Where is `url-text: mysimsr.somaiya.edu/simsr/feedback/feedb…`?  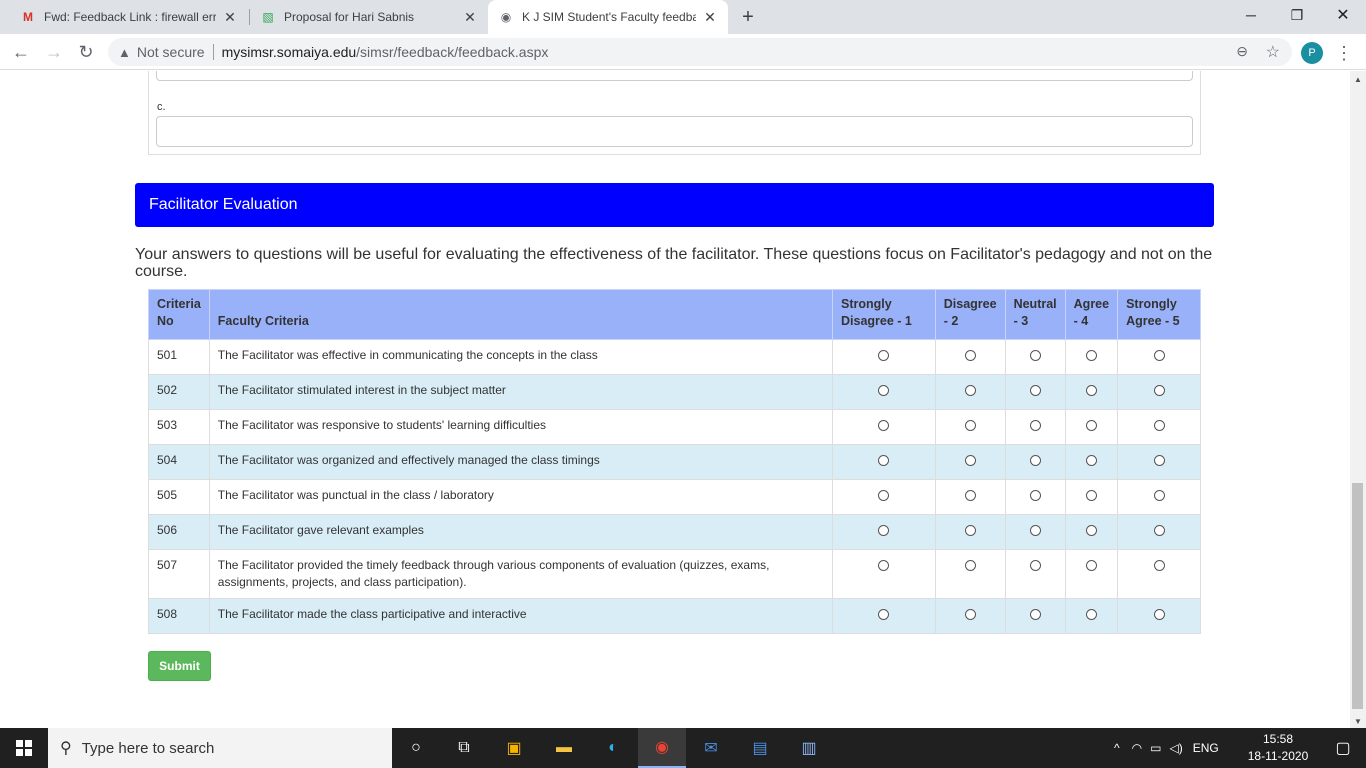 url-text: mysimsr.somaiya.edu/simsr/feedback/feedb… is located at coordinates (385, 52).